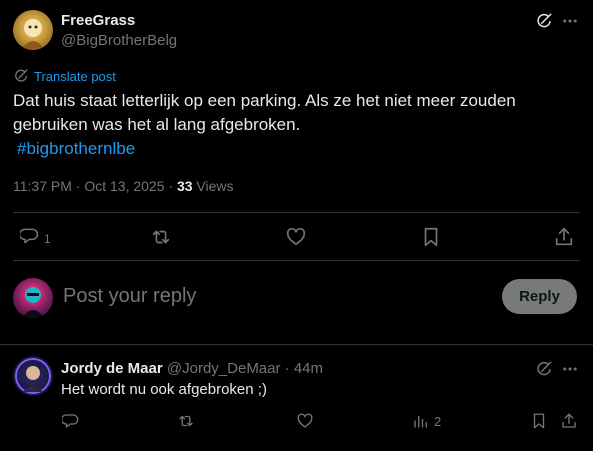 This screenshot has width=593, height=451. Describe the element at coordinates (75, 76) in the screenshot. I see `translate-label: Translate post` at that location.